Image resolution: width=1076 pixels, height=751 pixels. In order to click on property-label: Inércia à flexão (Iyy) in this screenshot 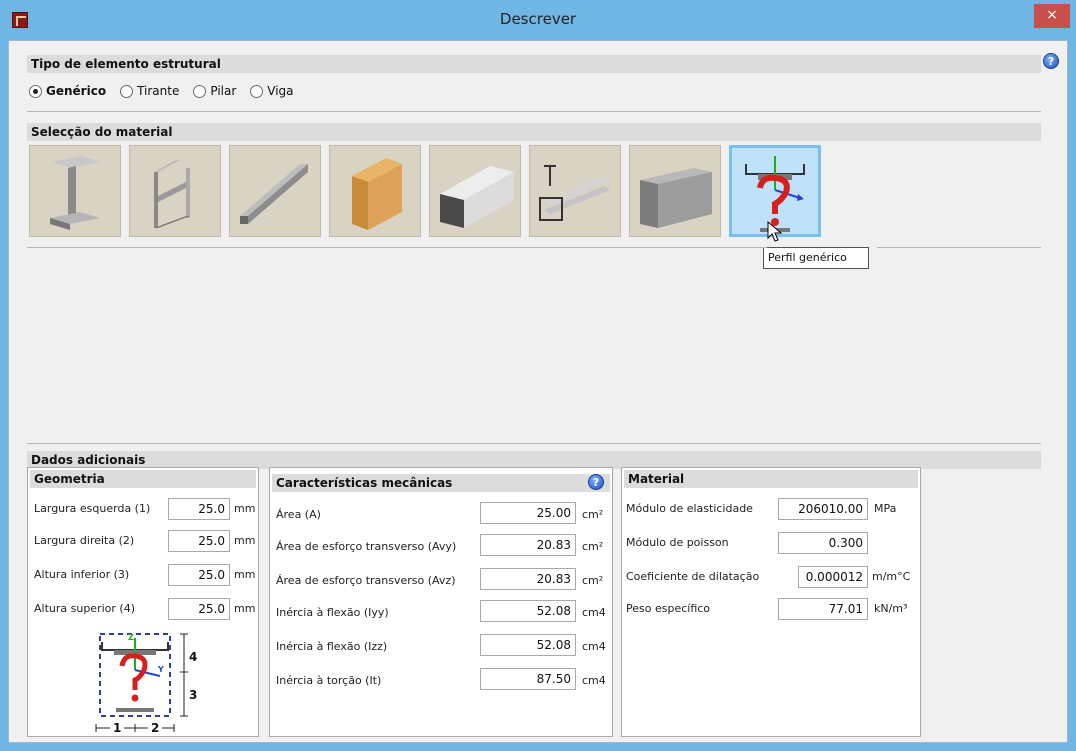, I will do `click(332, 612)`.